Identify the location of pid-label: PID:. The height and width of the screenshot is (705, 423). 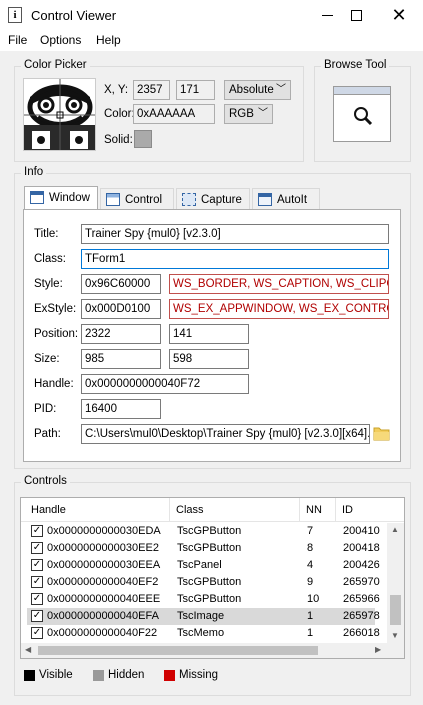
(45, 409).